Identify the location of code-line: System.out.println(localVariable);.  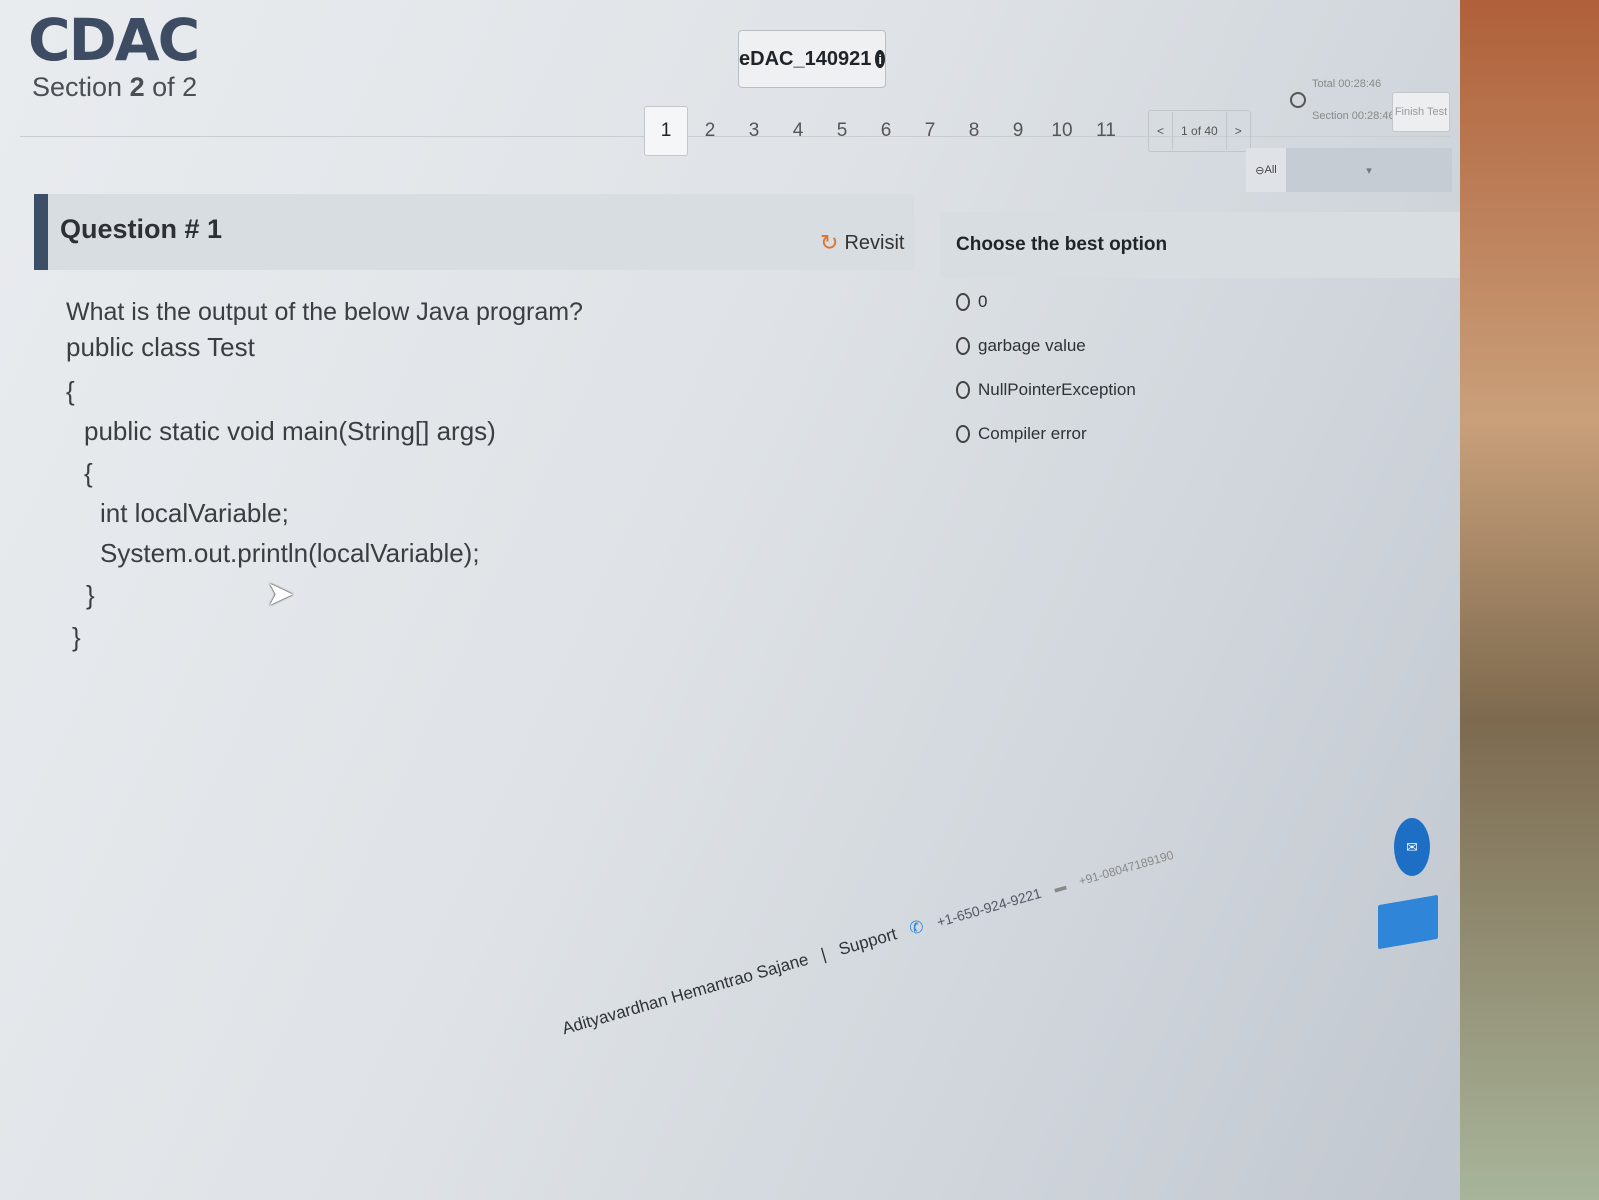
(290, 553).